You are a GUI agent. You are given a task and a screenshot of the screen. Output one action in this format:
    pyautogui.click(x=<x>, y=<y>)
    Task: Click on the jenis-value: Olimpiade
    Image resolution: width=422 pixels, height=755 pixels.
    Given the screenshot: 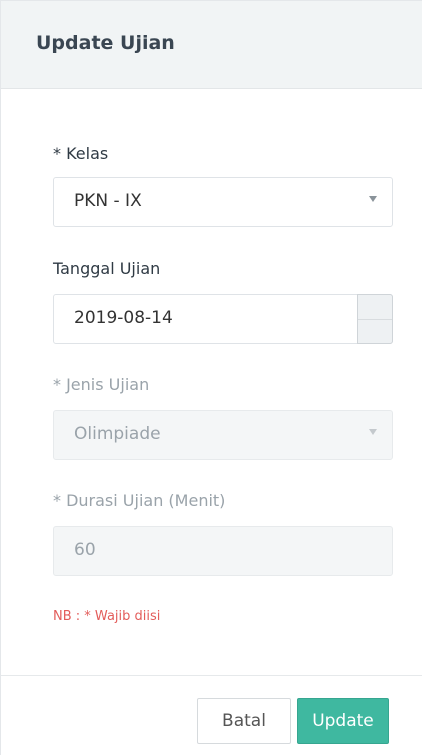 What is the action you would take?
    pyautogui.click(x=117, y=434)
    